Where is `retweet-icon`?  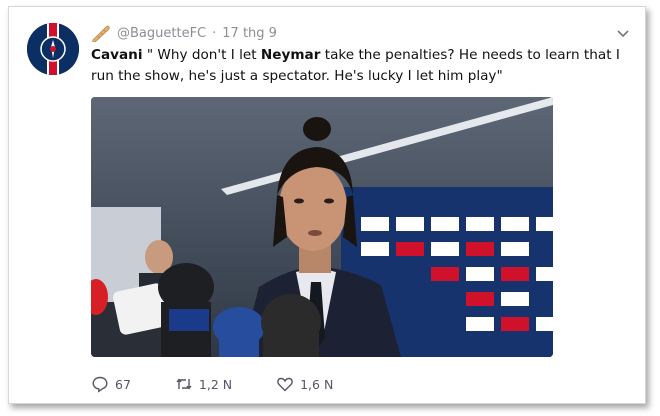 retweet-icon is located at coordinates (184, 384).